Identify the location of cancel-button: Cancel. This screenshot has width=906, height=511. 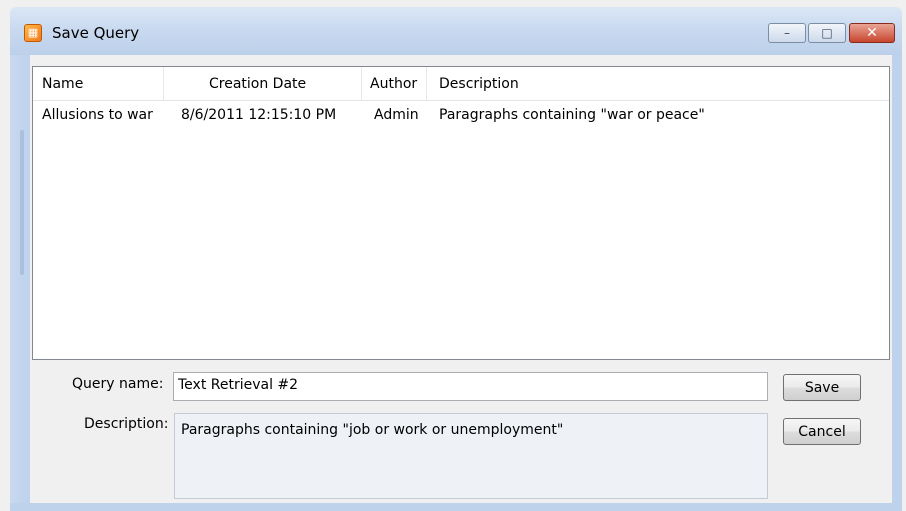
(822, 431).